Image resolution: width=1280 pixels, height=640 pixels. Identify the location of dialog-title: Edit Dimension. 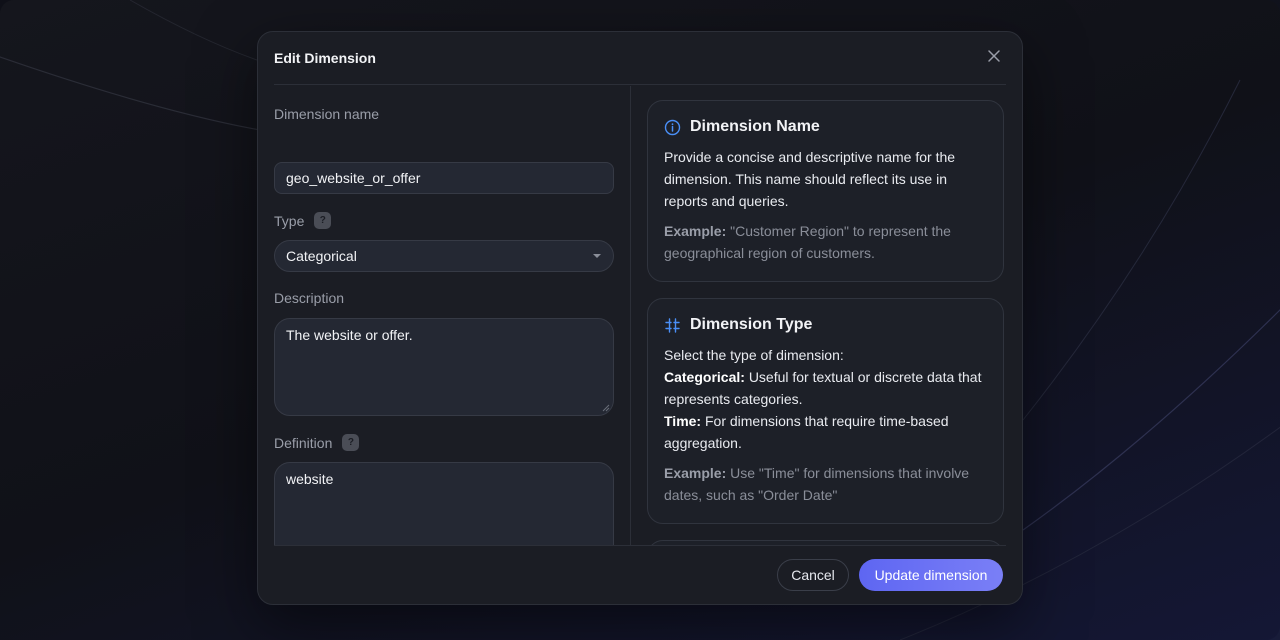
(325, 58).